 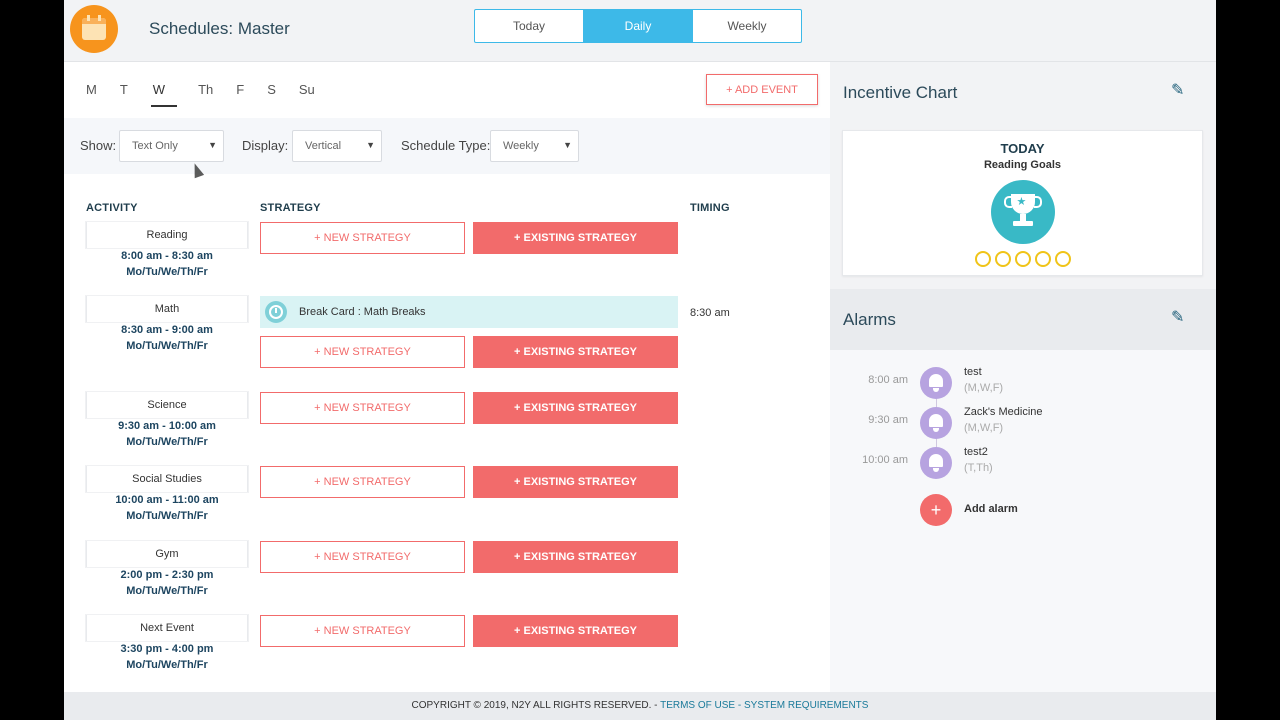 What do you see at coordinates (1022, 165) in the screenshot?
I see `incentive-goal-label: Reading Goals` at bounding box center [1022, 165].